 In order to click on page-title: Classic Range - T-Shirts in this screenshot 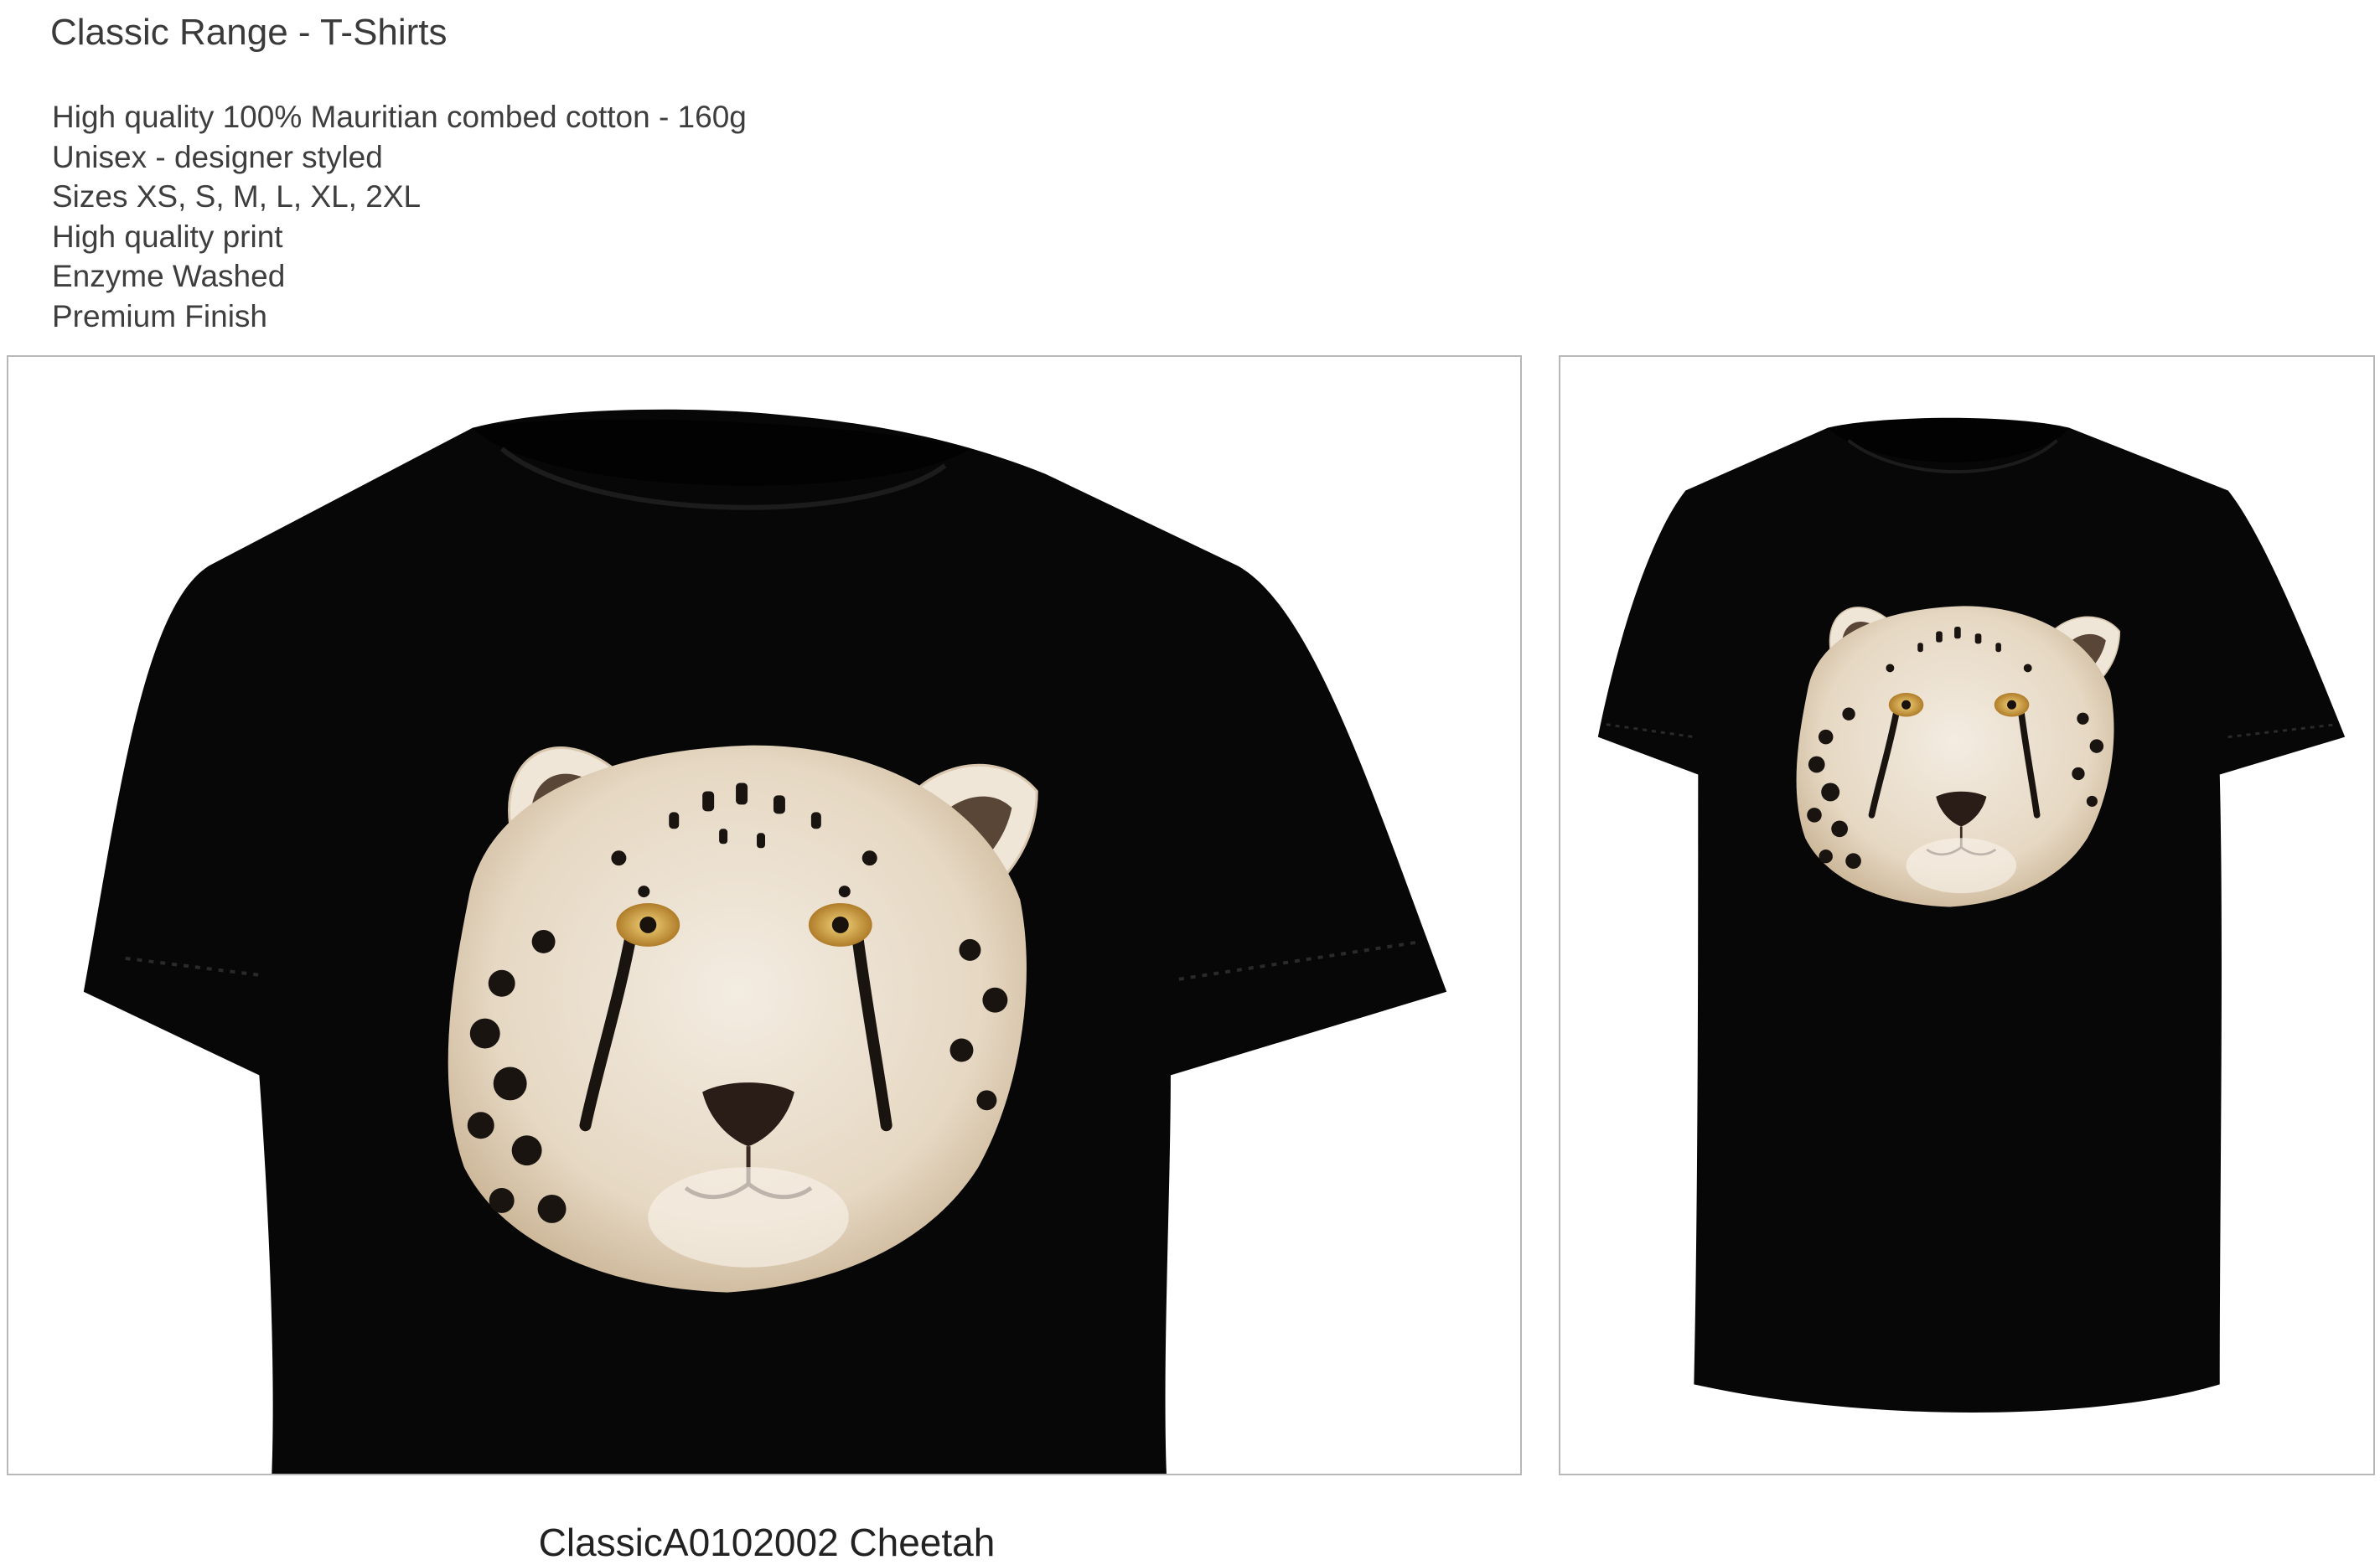, I will do `click(249, 32)`.